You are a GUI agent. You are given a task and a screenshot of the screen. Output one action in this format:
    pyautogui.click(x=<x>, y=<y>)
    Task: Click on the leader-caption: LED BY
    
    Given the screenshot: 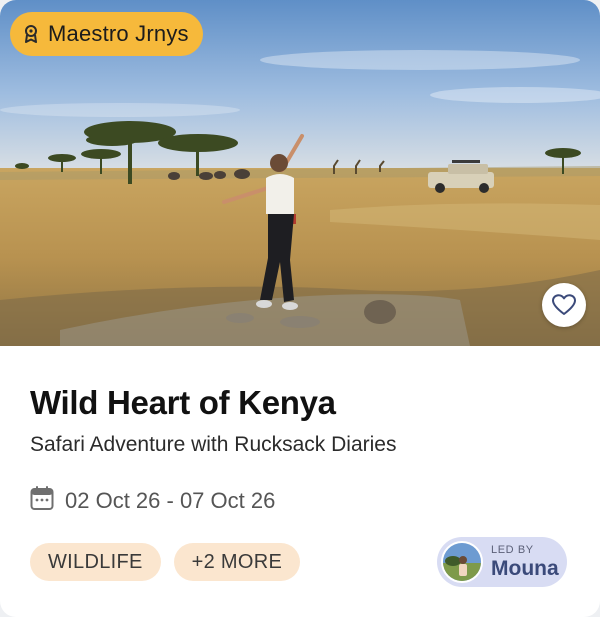 What is the action you would take?
    pyautogui.click(x=512, y=550)
    